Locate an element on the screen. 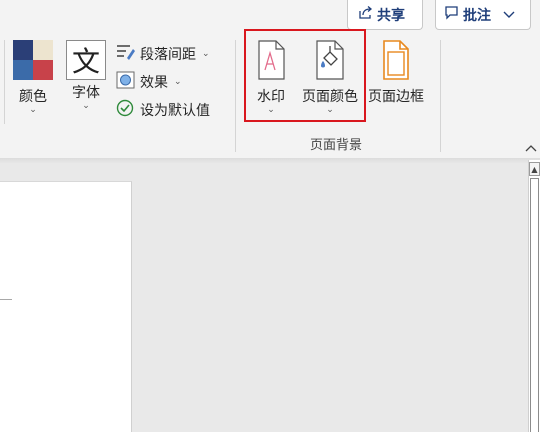 The width and height of the screenshot is (540, 432). chevron-down-icon is located at coordinates (509, 15).